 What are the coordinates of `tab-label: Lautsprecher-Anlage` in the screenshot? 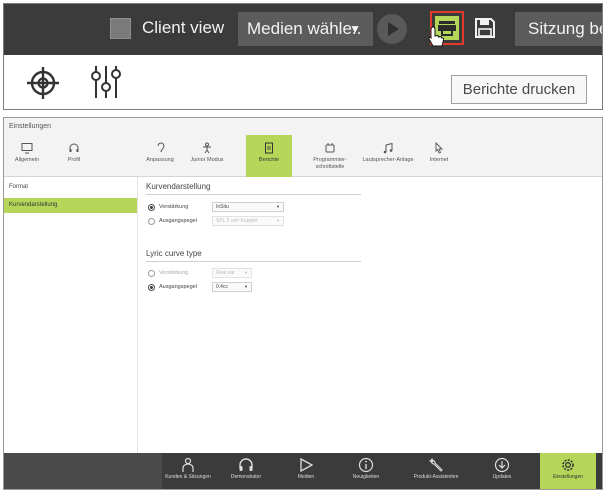 It's located at (388, 160).